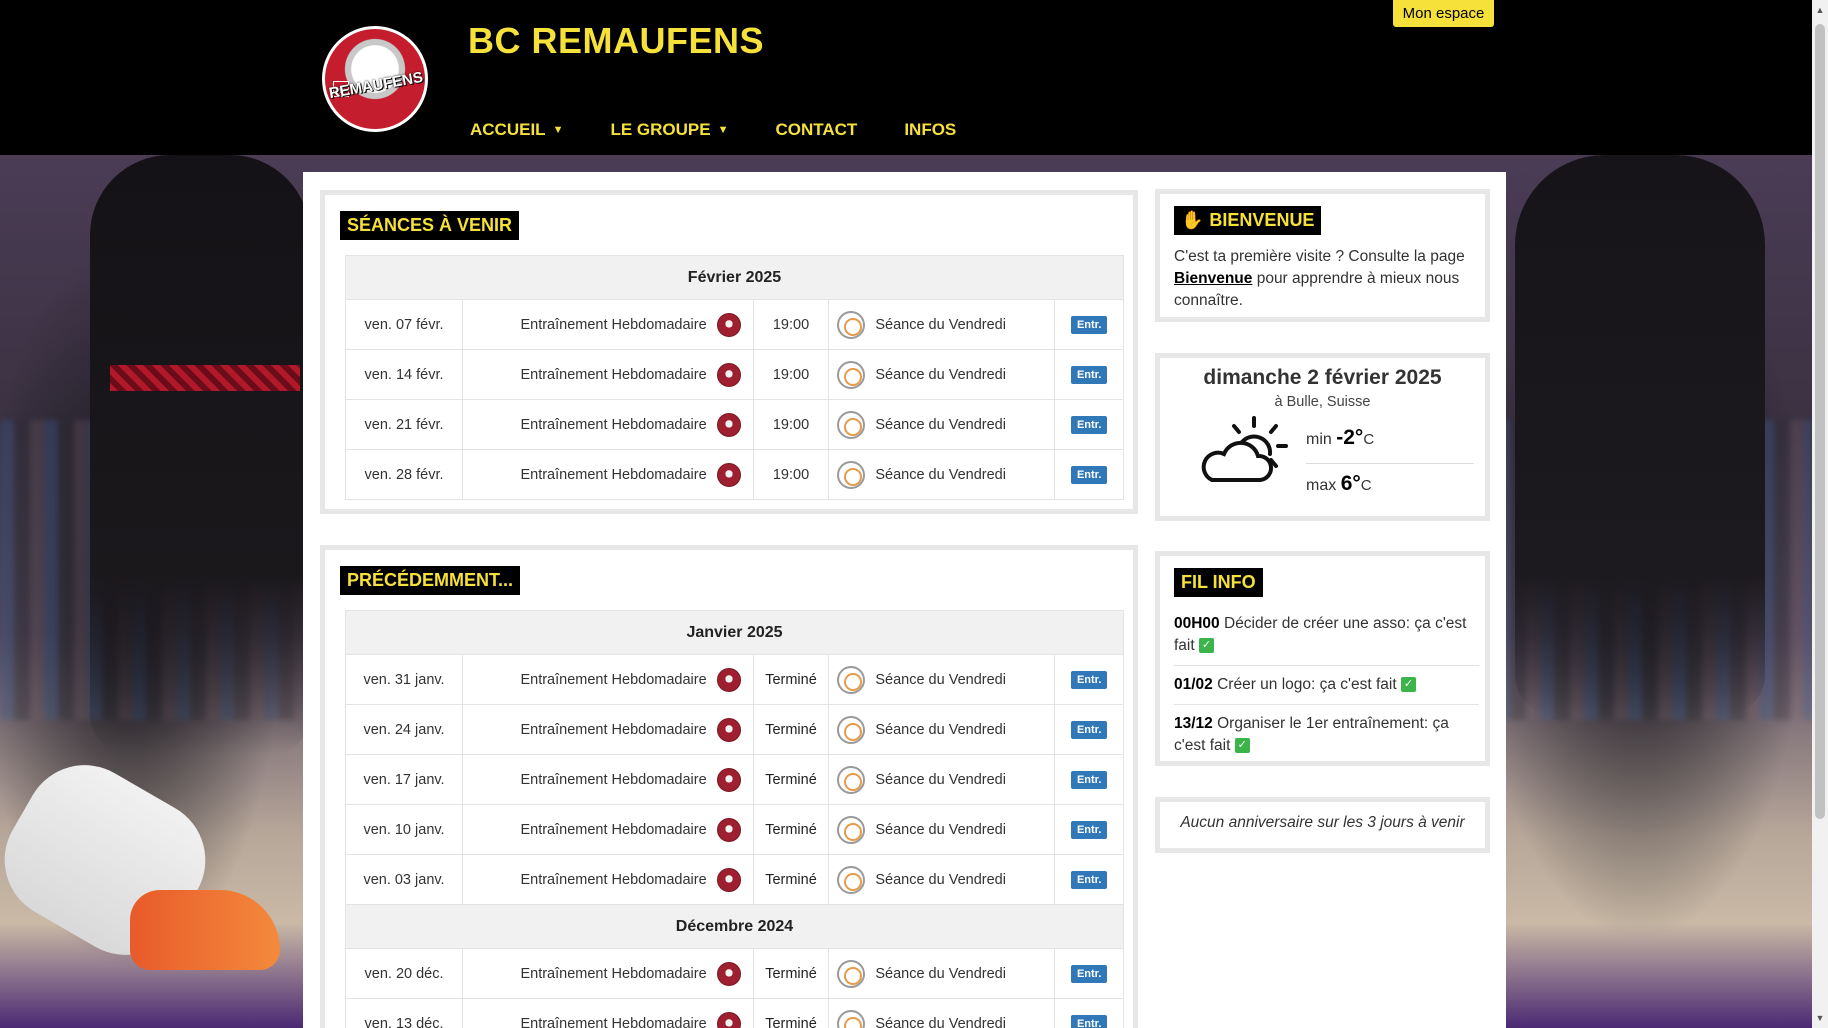  I want to click on panel-title: SÉANCES À VENIR, so click(430, 225).